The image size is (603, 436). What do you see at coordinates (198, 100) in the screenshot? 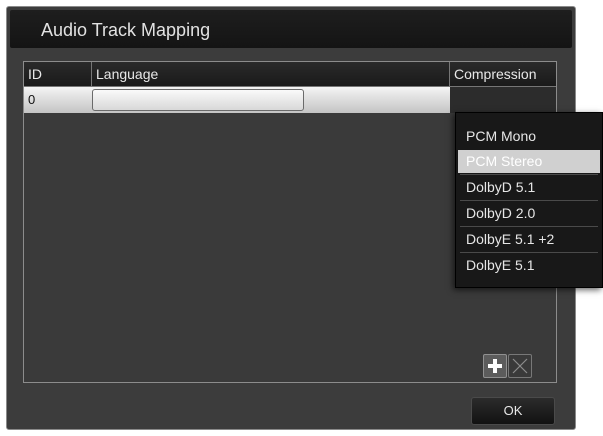
I see `language-input` at bounding box center [198, 100].